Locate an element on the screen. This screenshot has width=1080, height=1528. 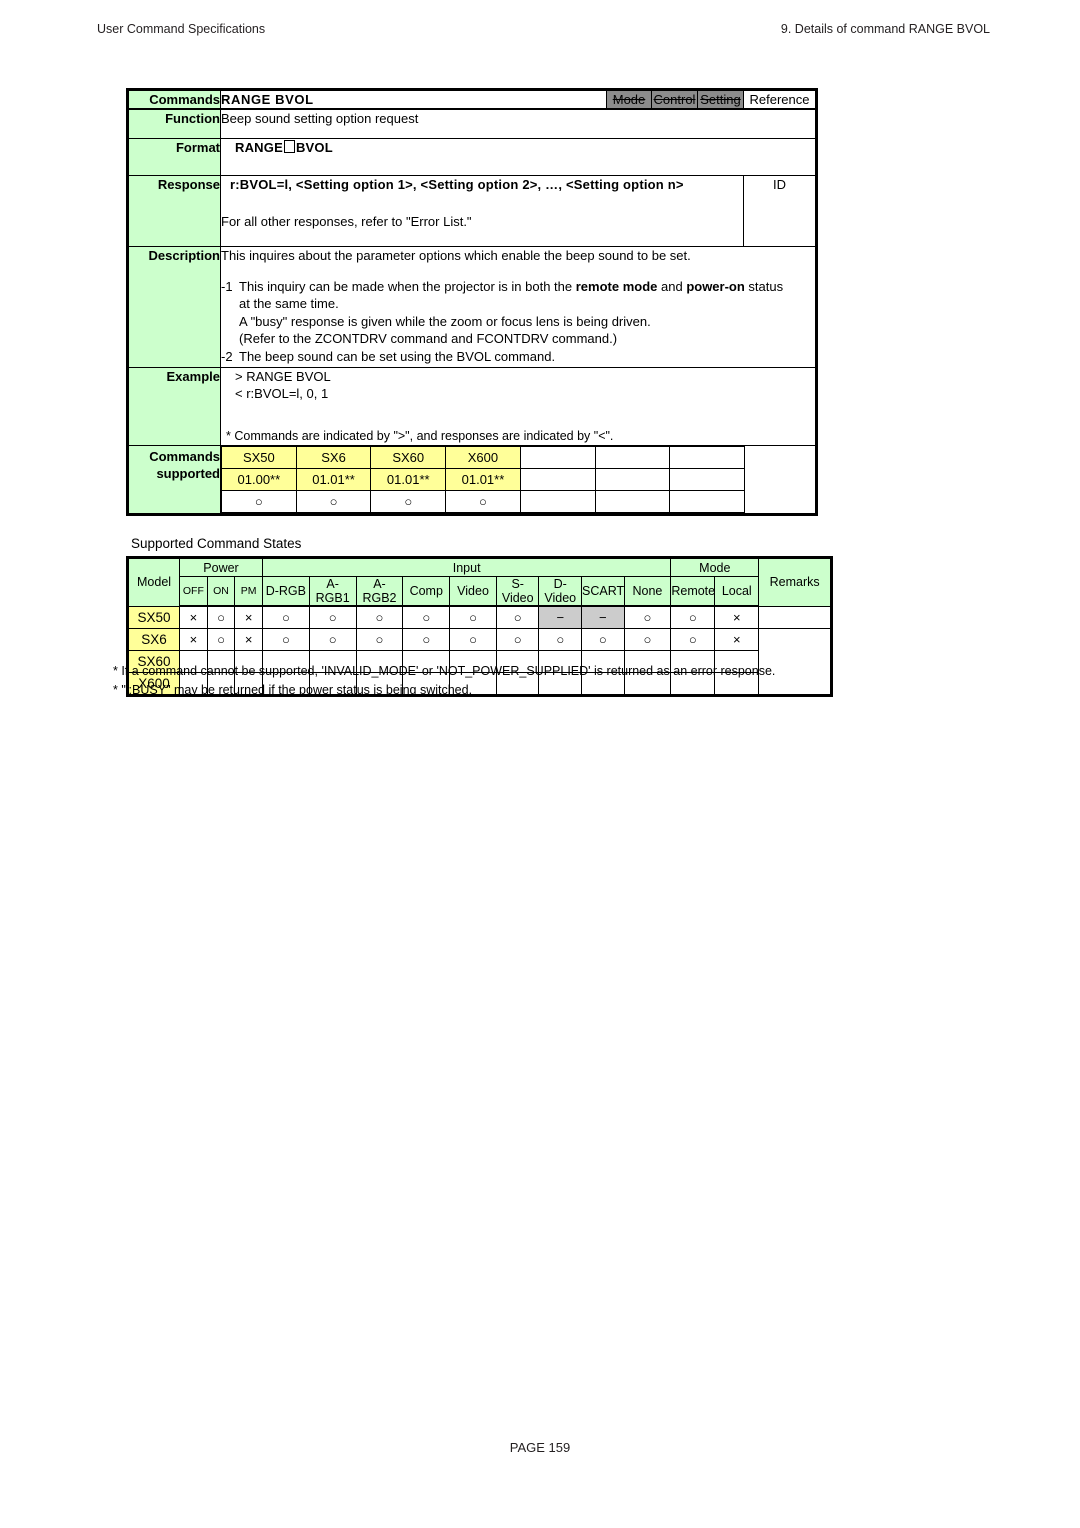
states-row-1-cell-0: × is located at coordinates (193, 639).